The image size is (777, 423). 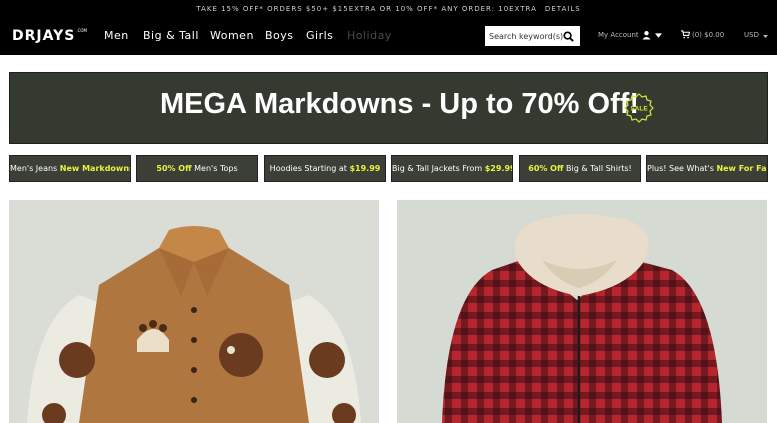 What do you see at coordinates (35, 168) in the screenshot?
I see `promo-text-pre: Men's Jeans` at bounding box center [35, 168].